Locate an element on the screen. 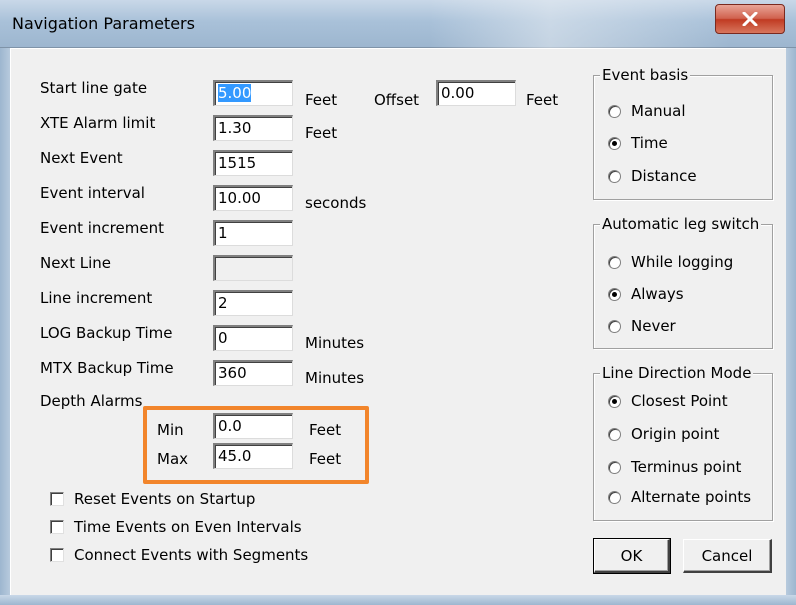 This screenshot has width=796, height=605. time-events-checkbox-box is located at coordinates (57, 527).